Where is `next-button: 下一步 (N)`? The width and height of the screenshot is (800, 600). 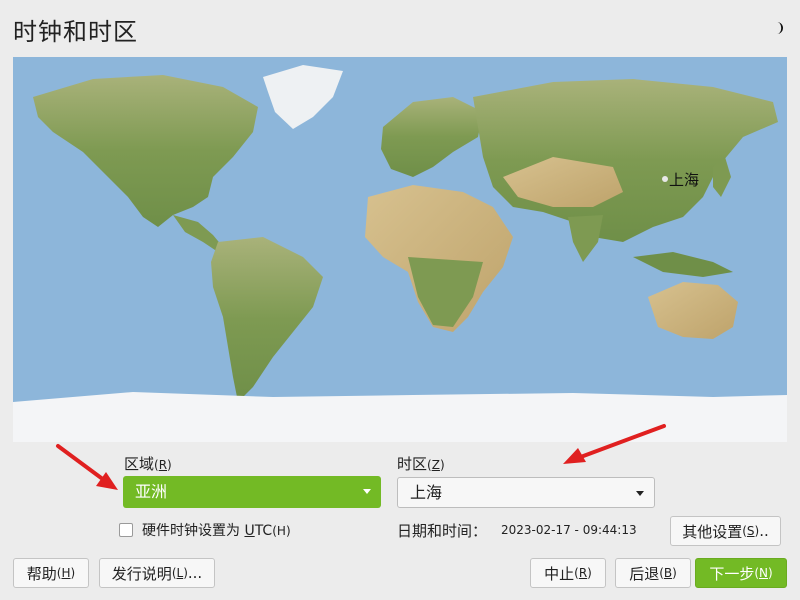 next-button: 下一步 (N) is located at coordinates (741, 573).